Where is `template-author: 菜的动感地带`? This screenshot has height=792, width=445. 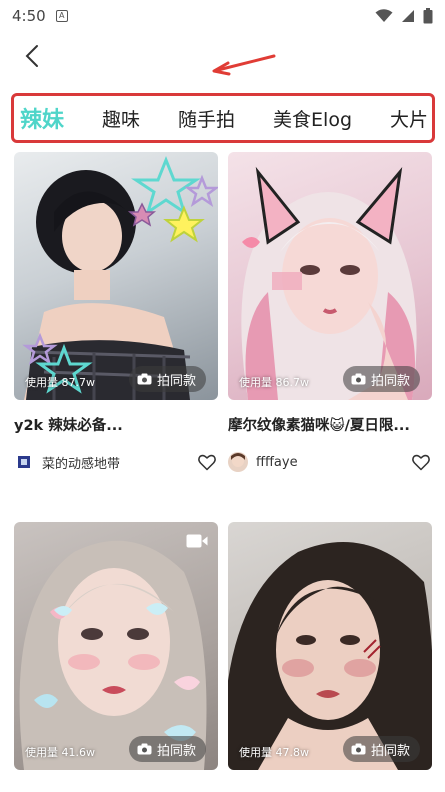
template-author: 菜的动感地带 is located at coordinates (116, 462).